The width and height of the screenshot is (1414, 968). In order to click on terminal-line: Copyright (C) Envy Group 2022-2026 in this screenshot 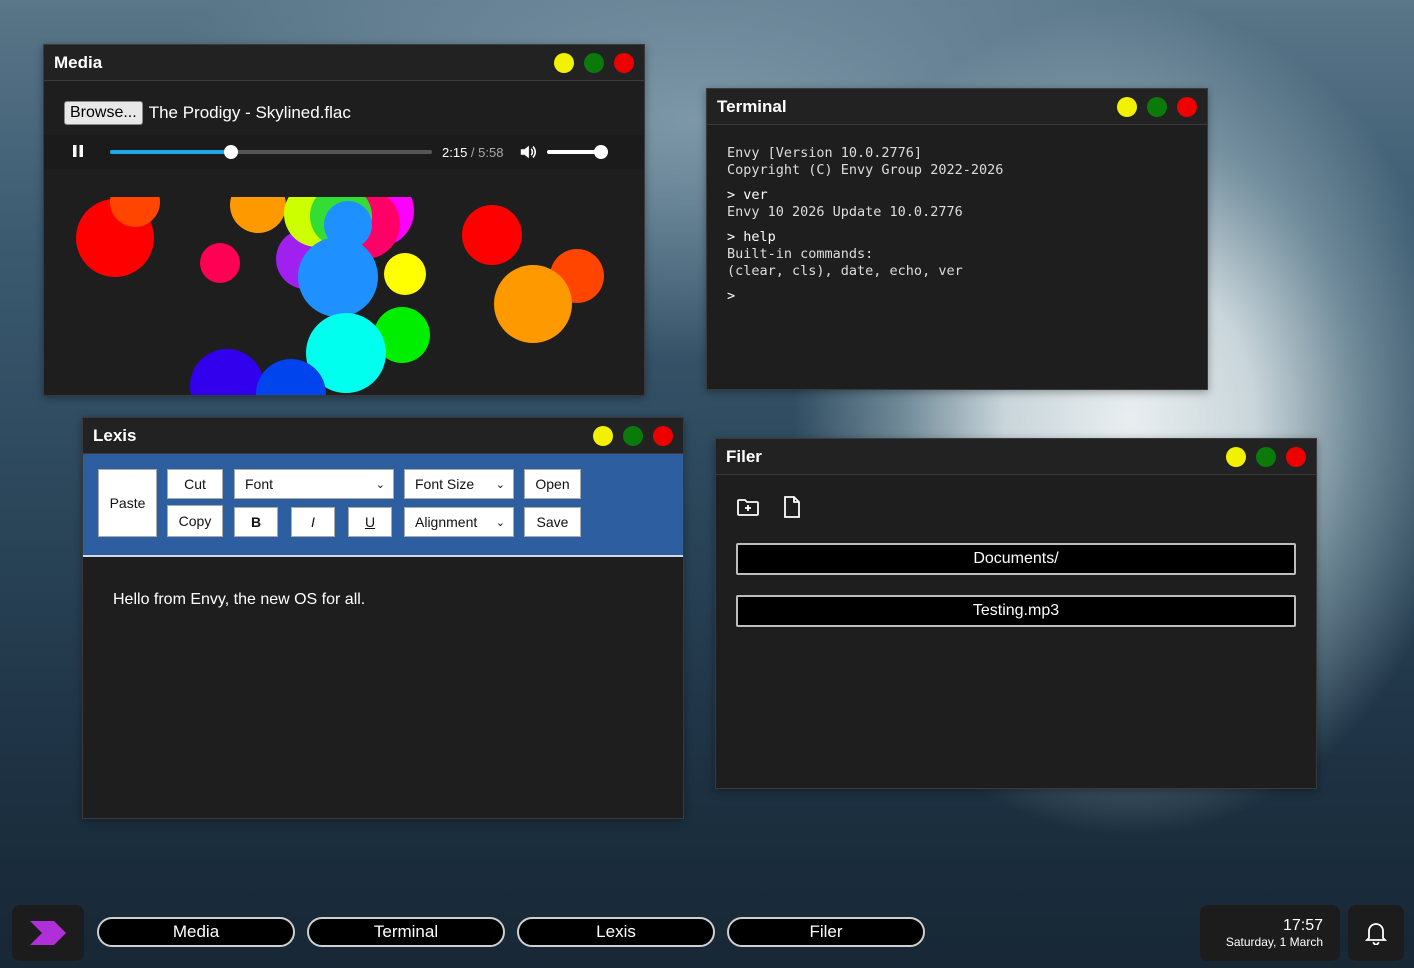, I will do `click(865, 170)`.